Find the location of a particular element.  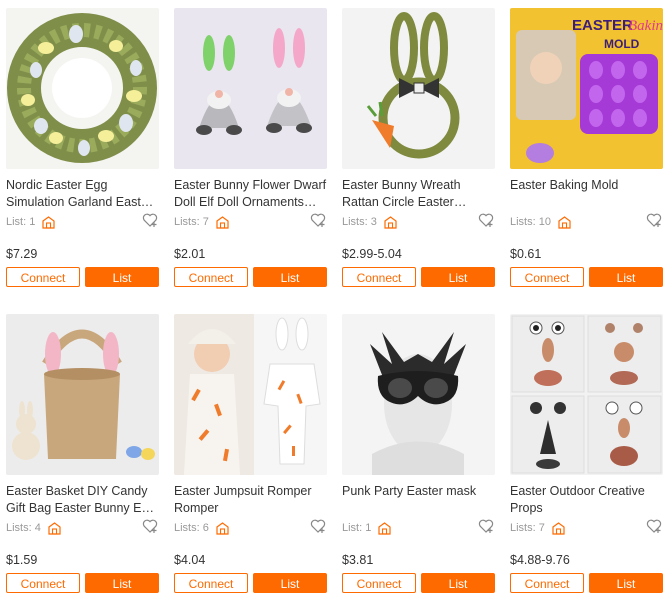

product-price: $4.88-9.76 is located at coordinates (540, 560).